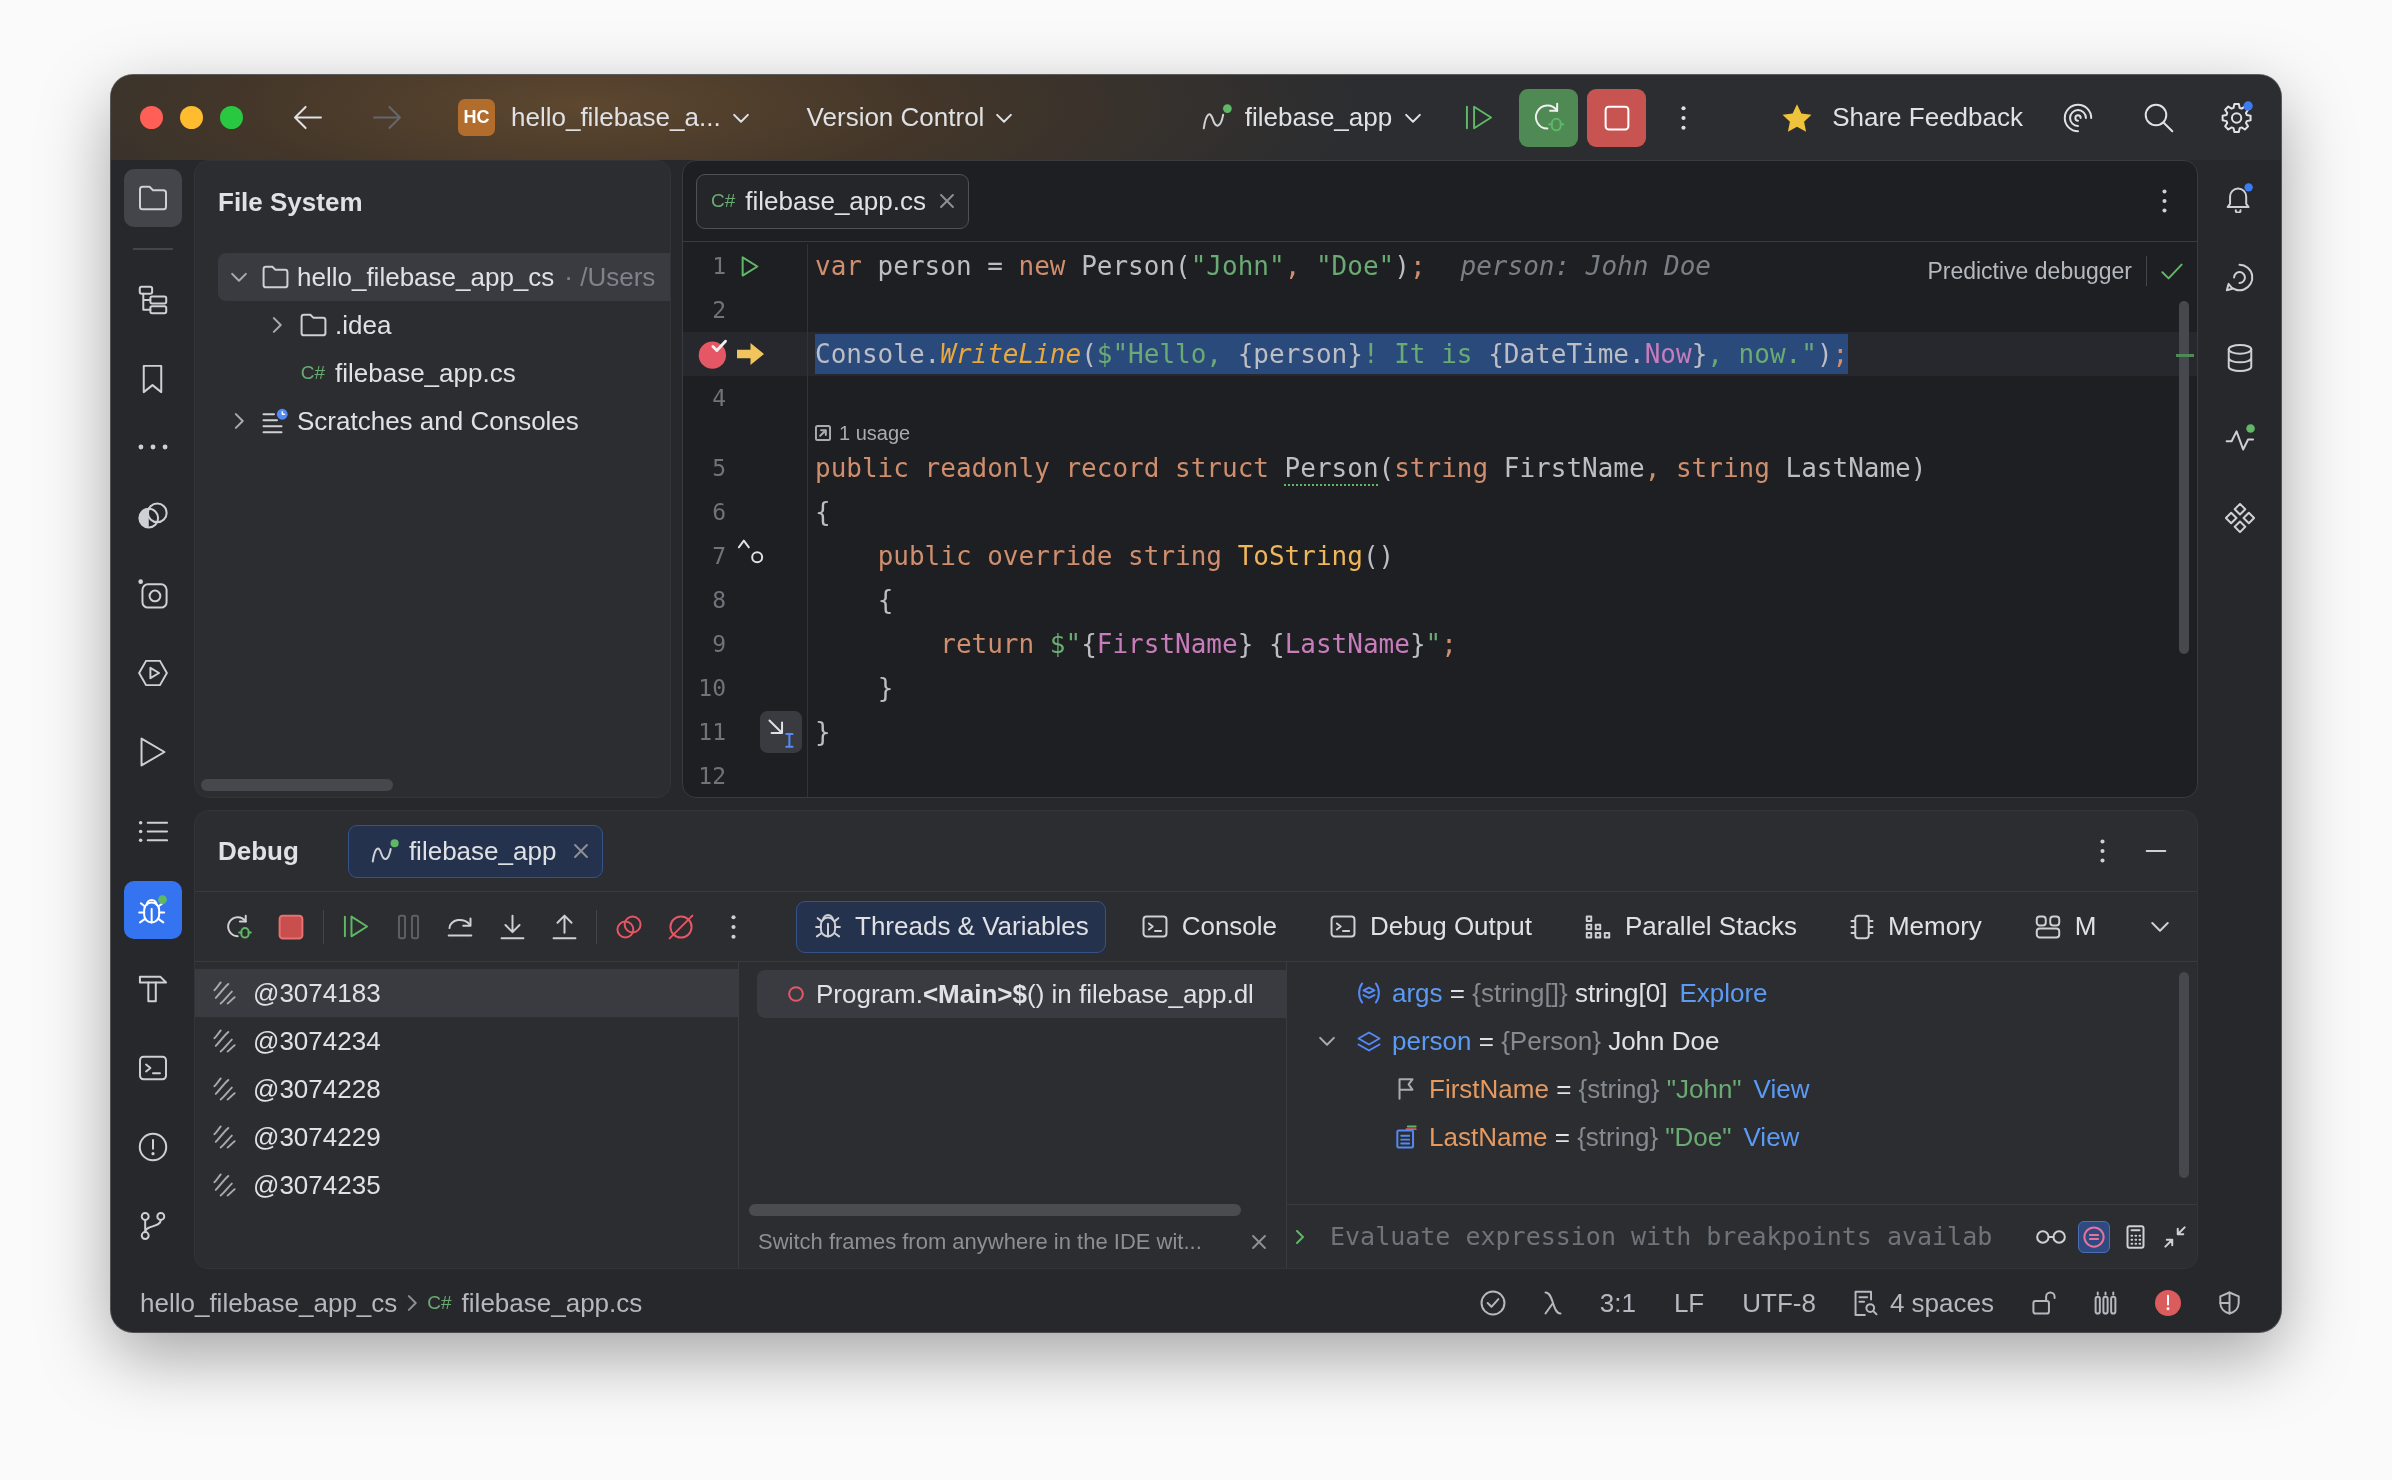 This screenshot has height=1480, width=2392. I want to click on arrow-left-icon, so click(308, 117).